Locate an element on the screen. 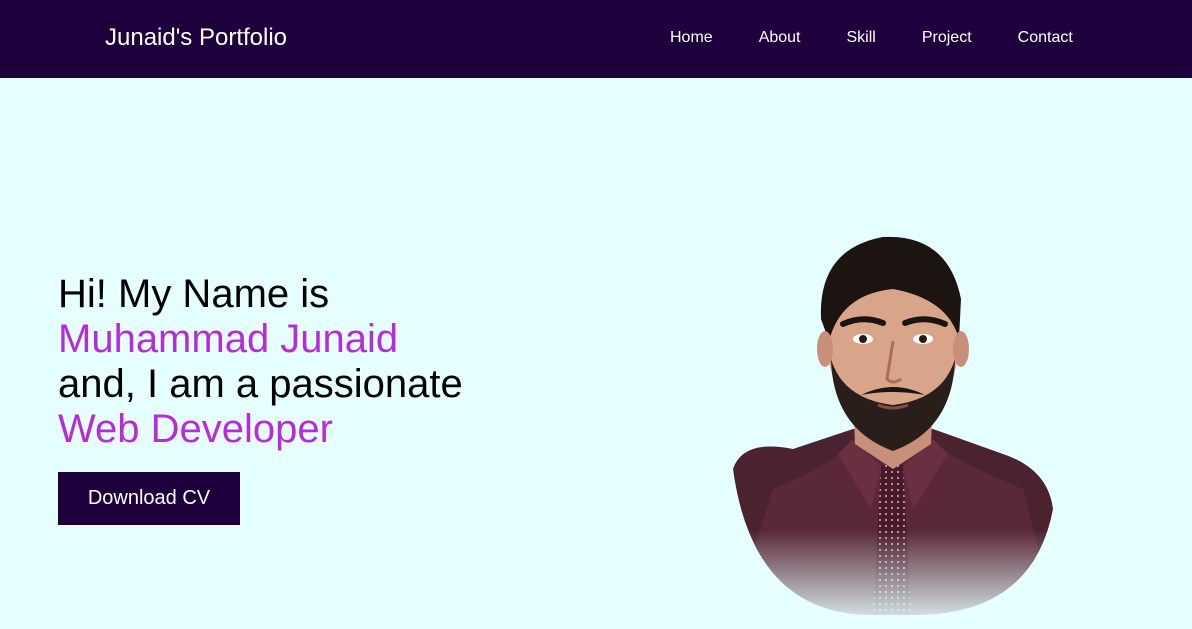 The height and width of the screenshot is (629, 1192). hero-greeting: Hi! My Name is is located at coordinates (194, 294).